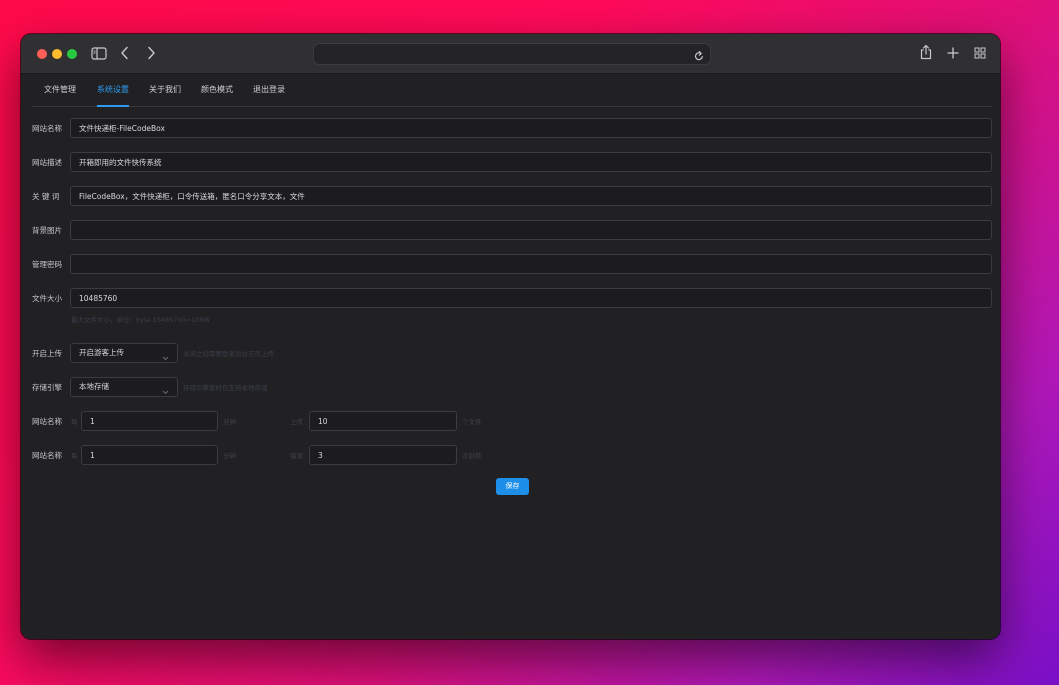  What do you see at coordinates (46, 196) in the screenshot?
I see `keywords-label: 关 键 词` at bounding box center [46, 196].